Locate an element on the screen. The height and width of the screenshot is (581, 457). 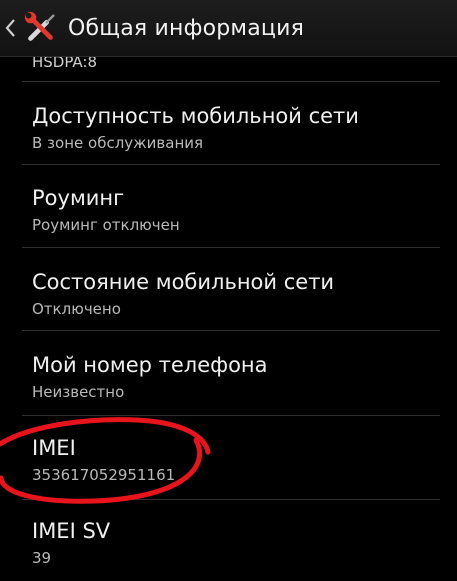
partial-list-item: HSDPA:8 is located at coordinates (228, 64).